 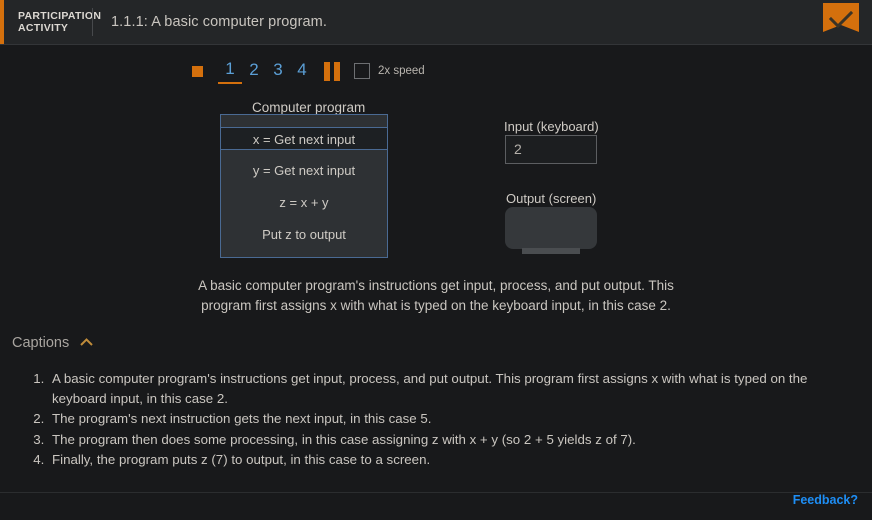 I want to click on pause-bar-right, so click(x=337, y=71).